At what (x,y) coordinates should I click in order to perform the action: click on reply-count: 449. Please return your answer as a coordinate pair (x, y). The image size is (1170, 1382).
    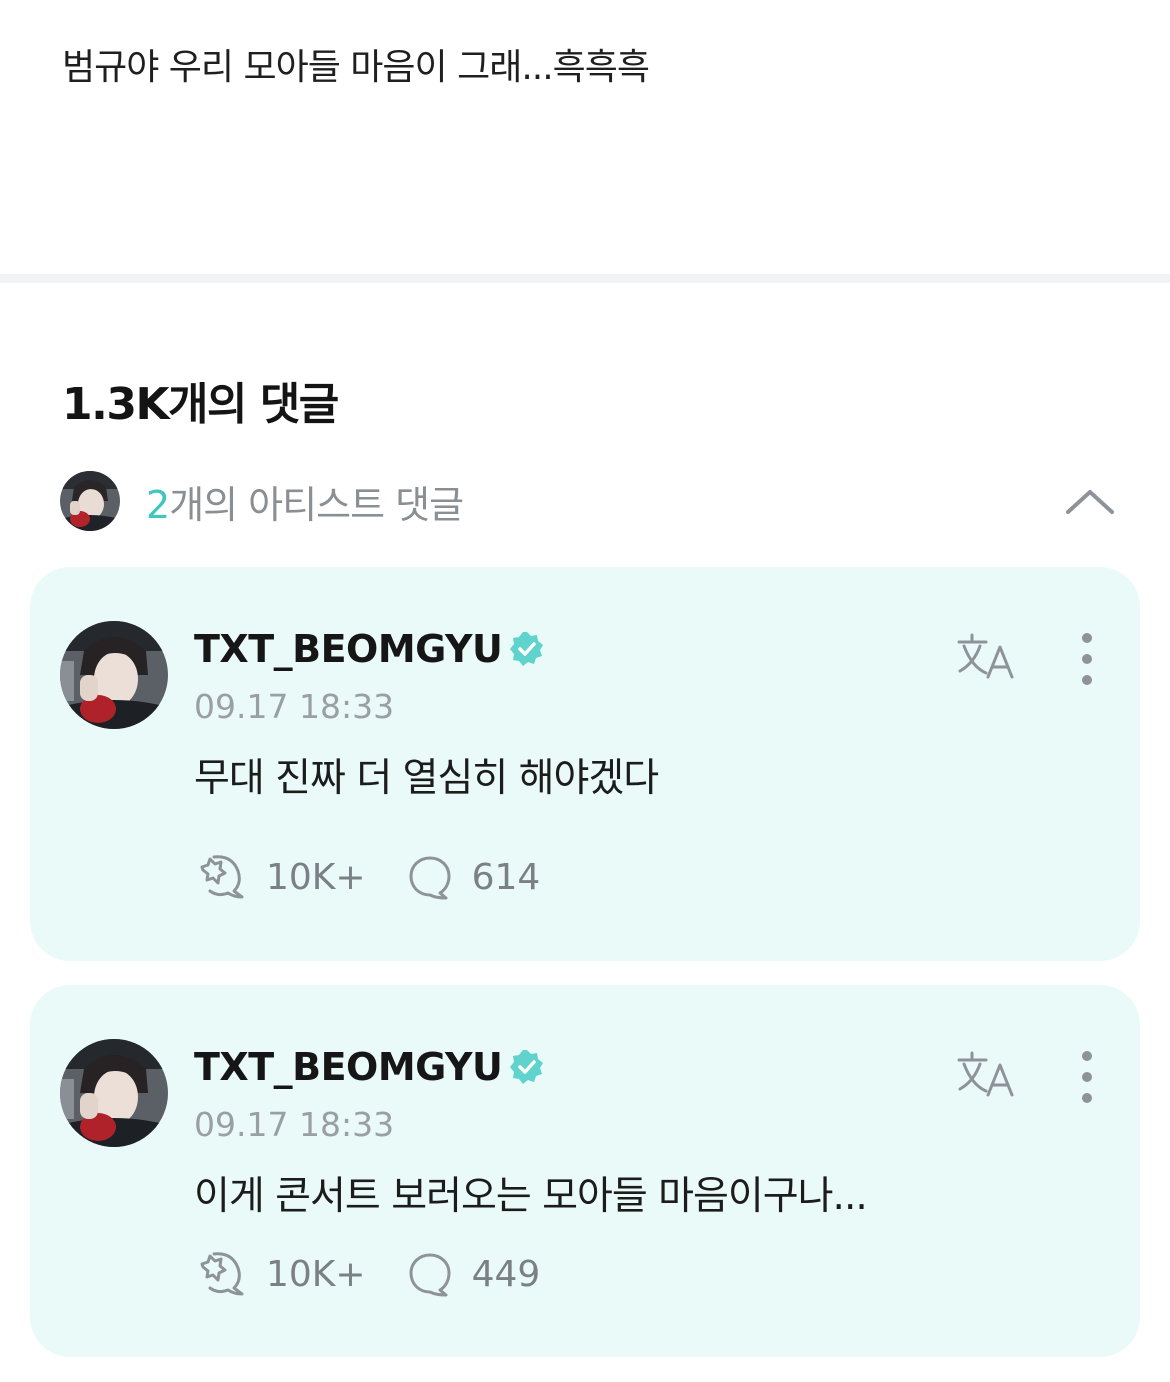
    Looking at the image, I should click on (506, 1274).